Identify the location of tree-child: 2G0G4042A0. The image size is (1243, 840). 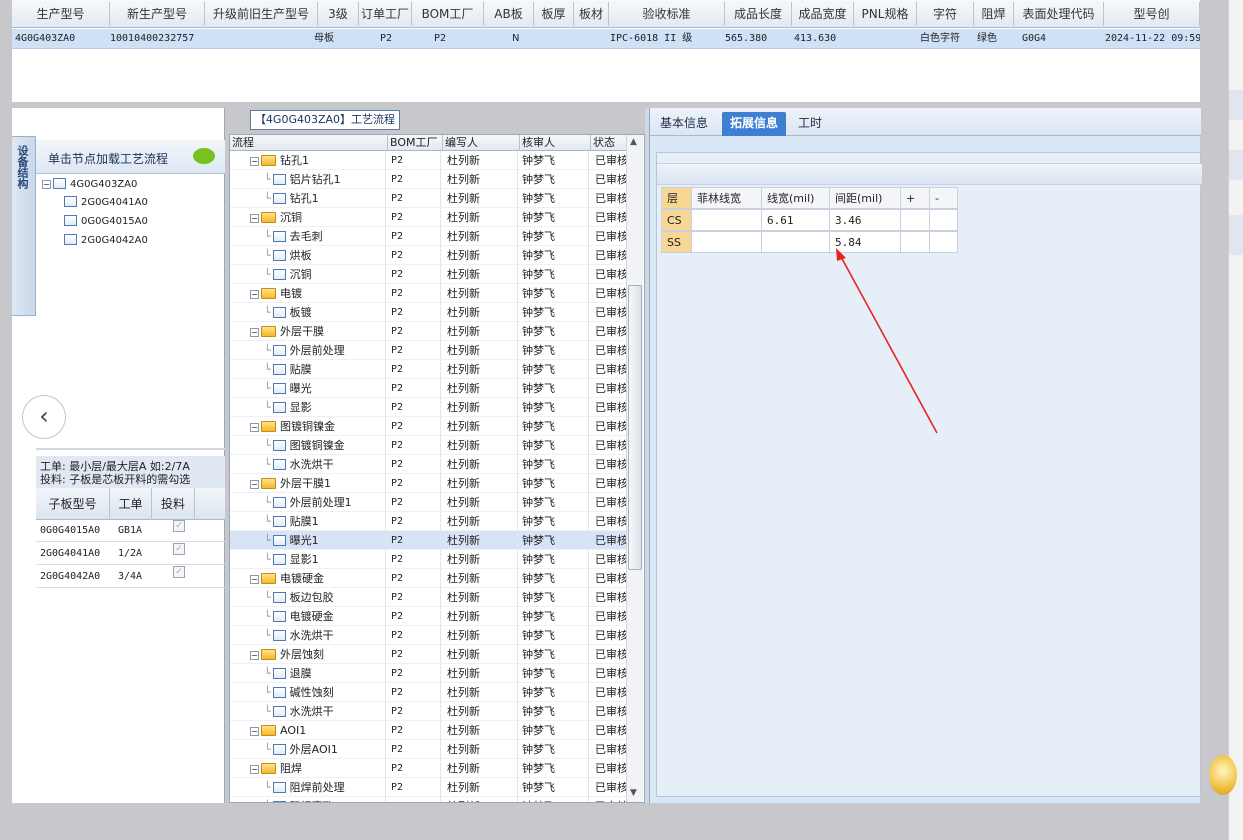
(106, 240).